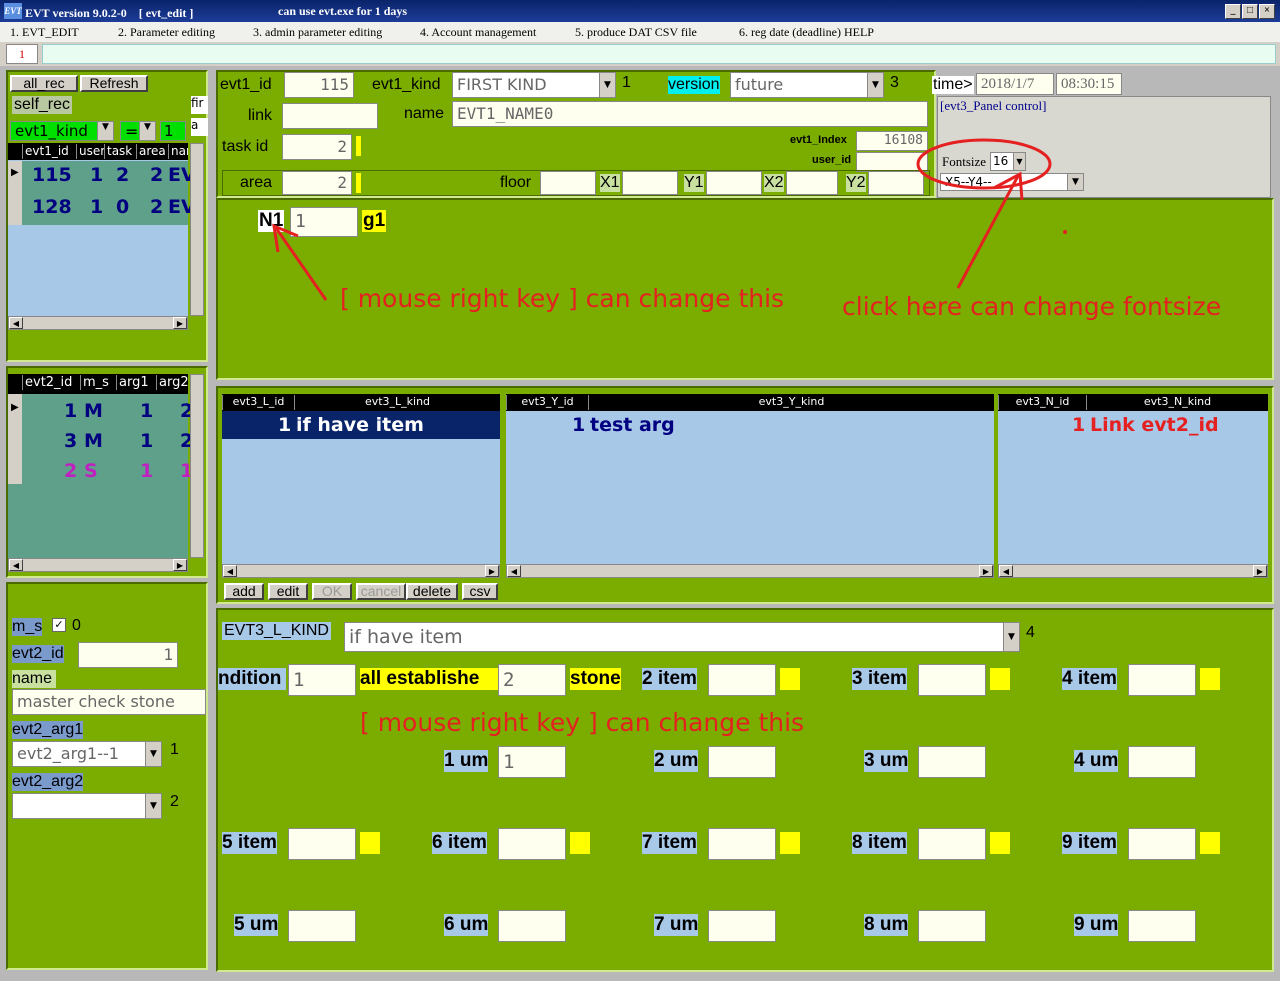 The height and width of the screenshot is (981, 1280). What do you see at coordinates (676, 761) in the screenshot?
I see `um-2-label: 2 um` at bounding box center [676, 761].